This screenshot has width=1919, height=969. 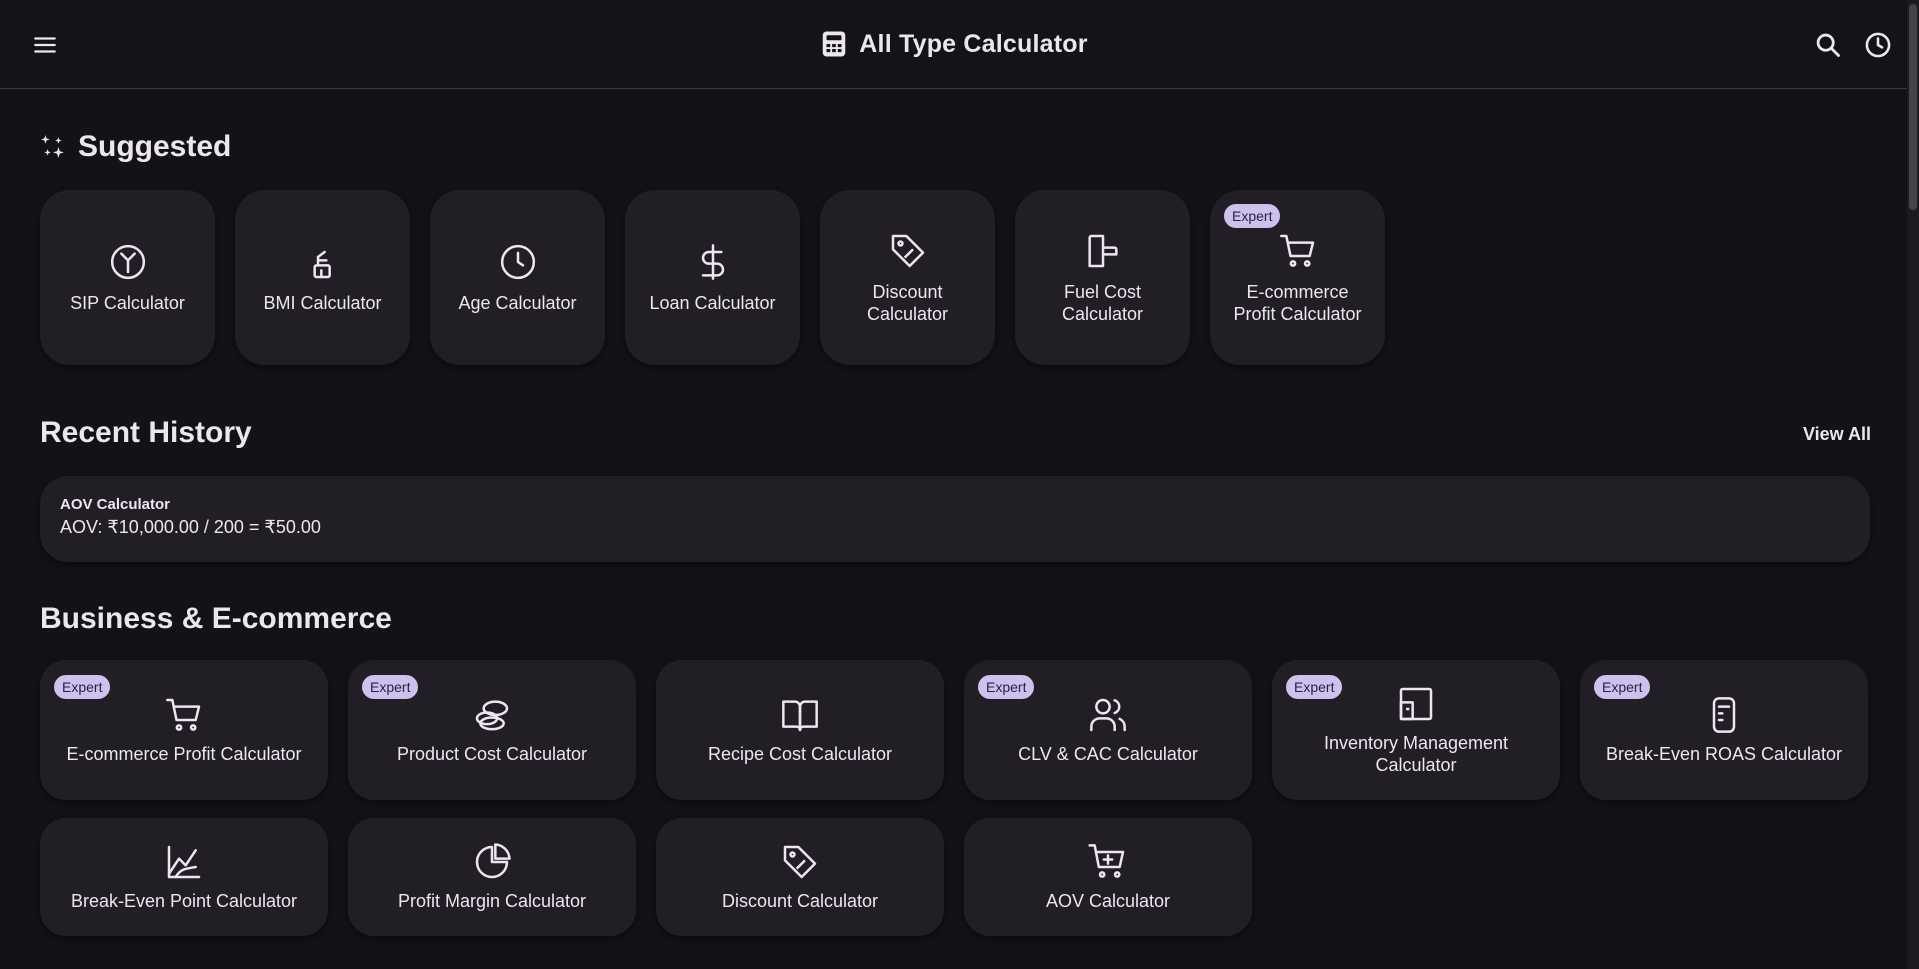 I want to click on suggested-card-age: Age Calculator, so click(x=517, y=277).